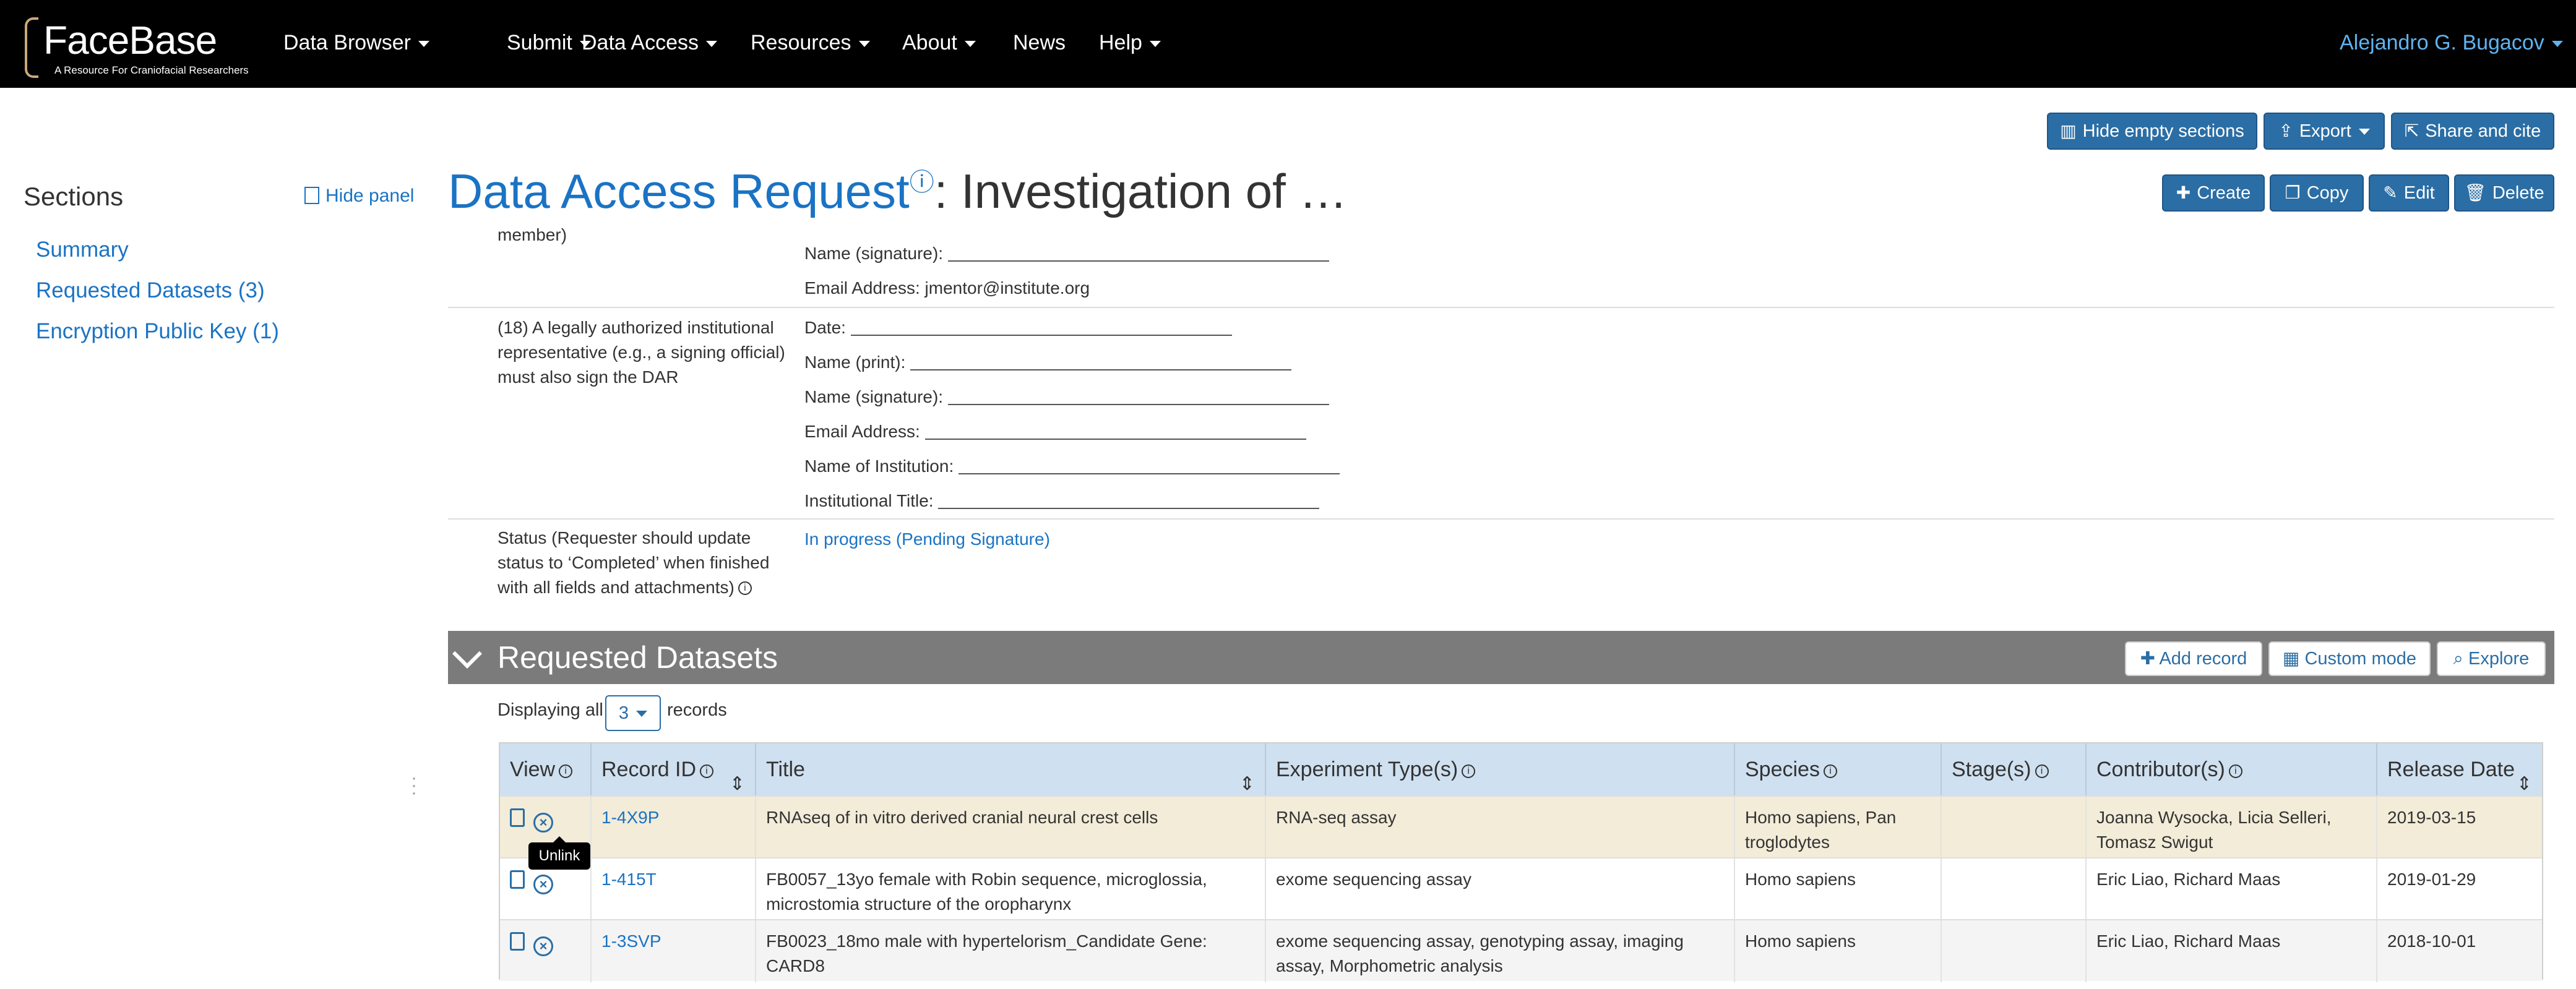 The width and height of the screenshot is (2576, 989). Describe the element at coordinates (674, 889) in the screenshot. I see `record-id-link: 1-415T` at that location.